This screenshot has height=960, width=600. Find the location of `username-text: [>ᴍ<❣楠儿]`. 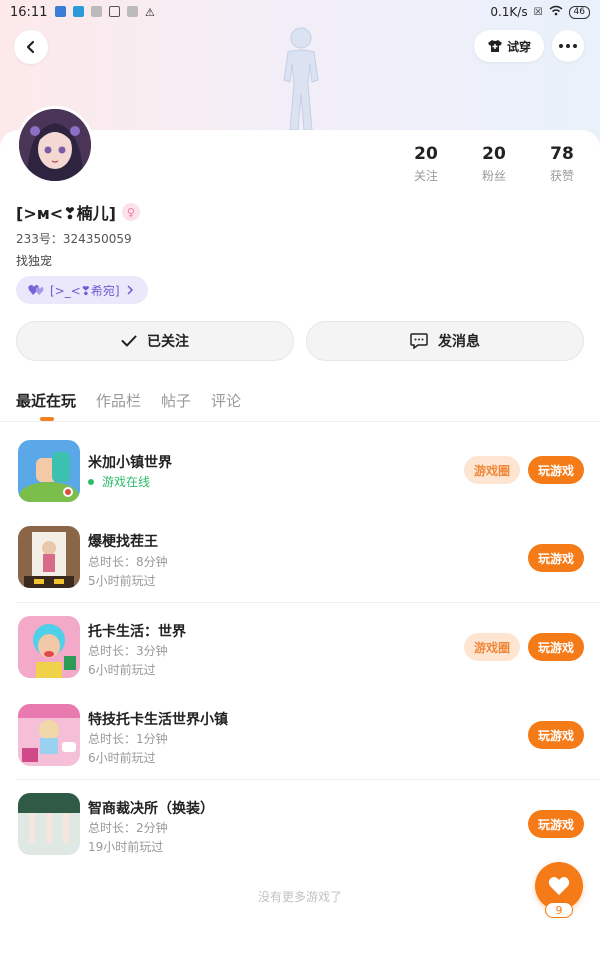

username-text: [>ᴍ<❣楠儿] is located at coordinates (66, 213).